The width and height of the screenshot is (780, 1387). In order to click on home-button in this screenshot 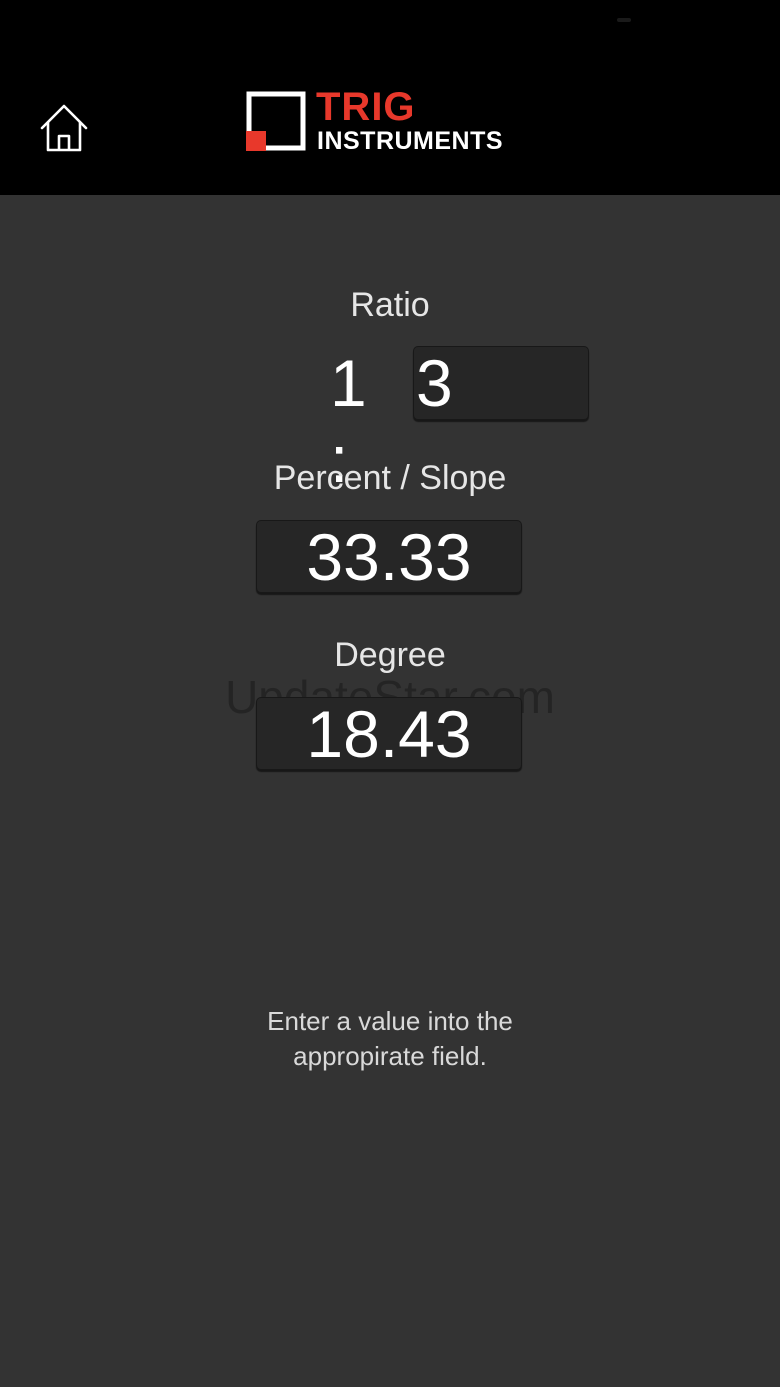, I will do `click(64, 128)`.